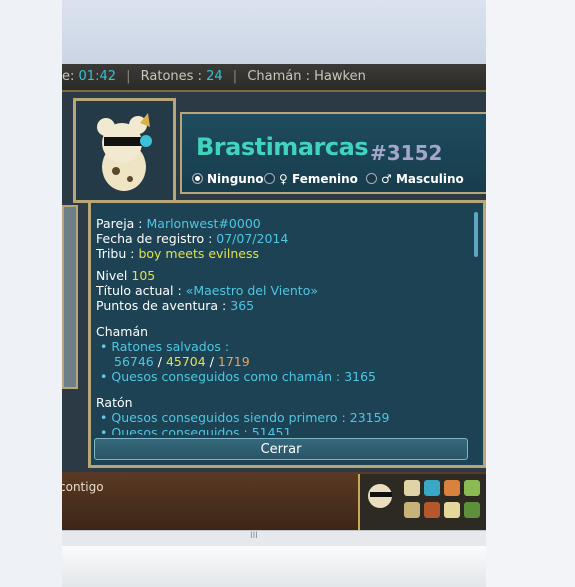  I want to click on partner-label: Pareja :, so click(119, 223).